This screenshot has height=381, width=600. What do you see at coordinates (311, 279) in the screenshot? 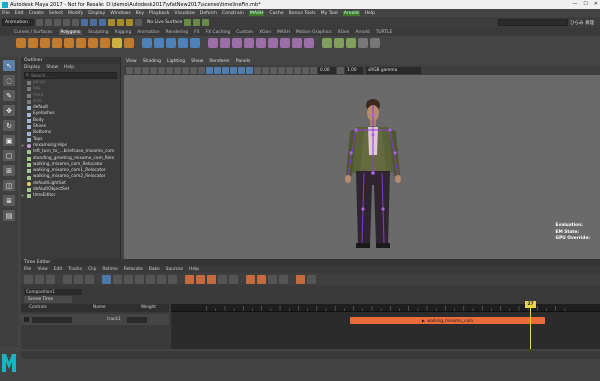
I see `settings-icon` at bounding box center [311, 279].